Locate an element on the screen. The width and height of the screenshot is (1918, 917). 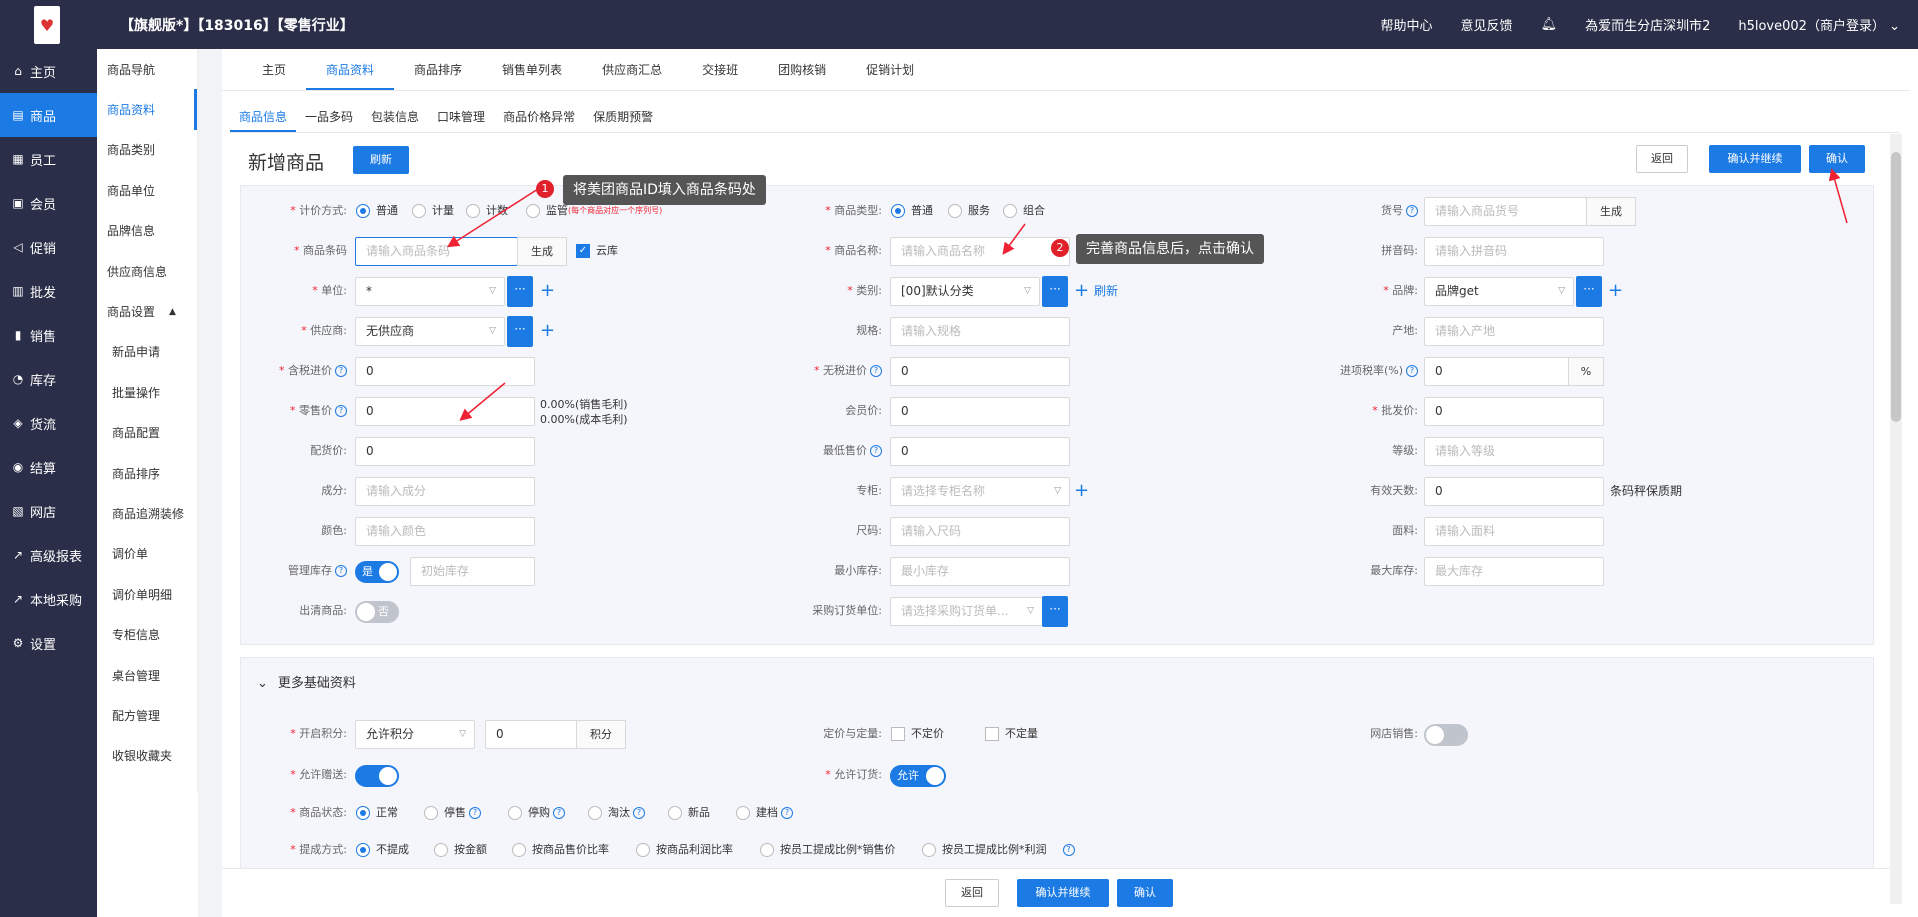
wholesale-input: 0 is located at coordinates (1514, 411).